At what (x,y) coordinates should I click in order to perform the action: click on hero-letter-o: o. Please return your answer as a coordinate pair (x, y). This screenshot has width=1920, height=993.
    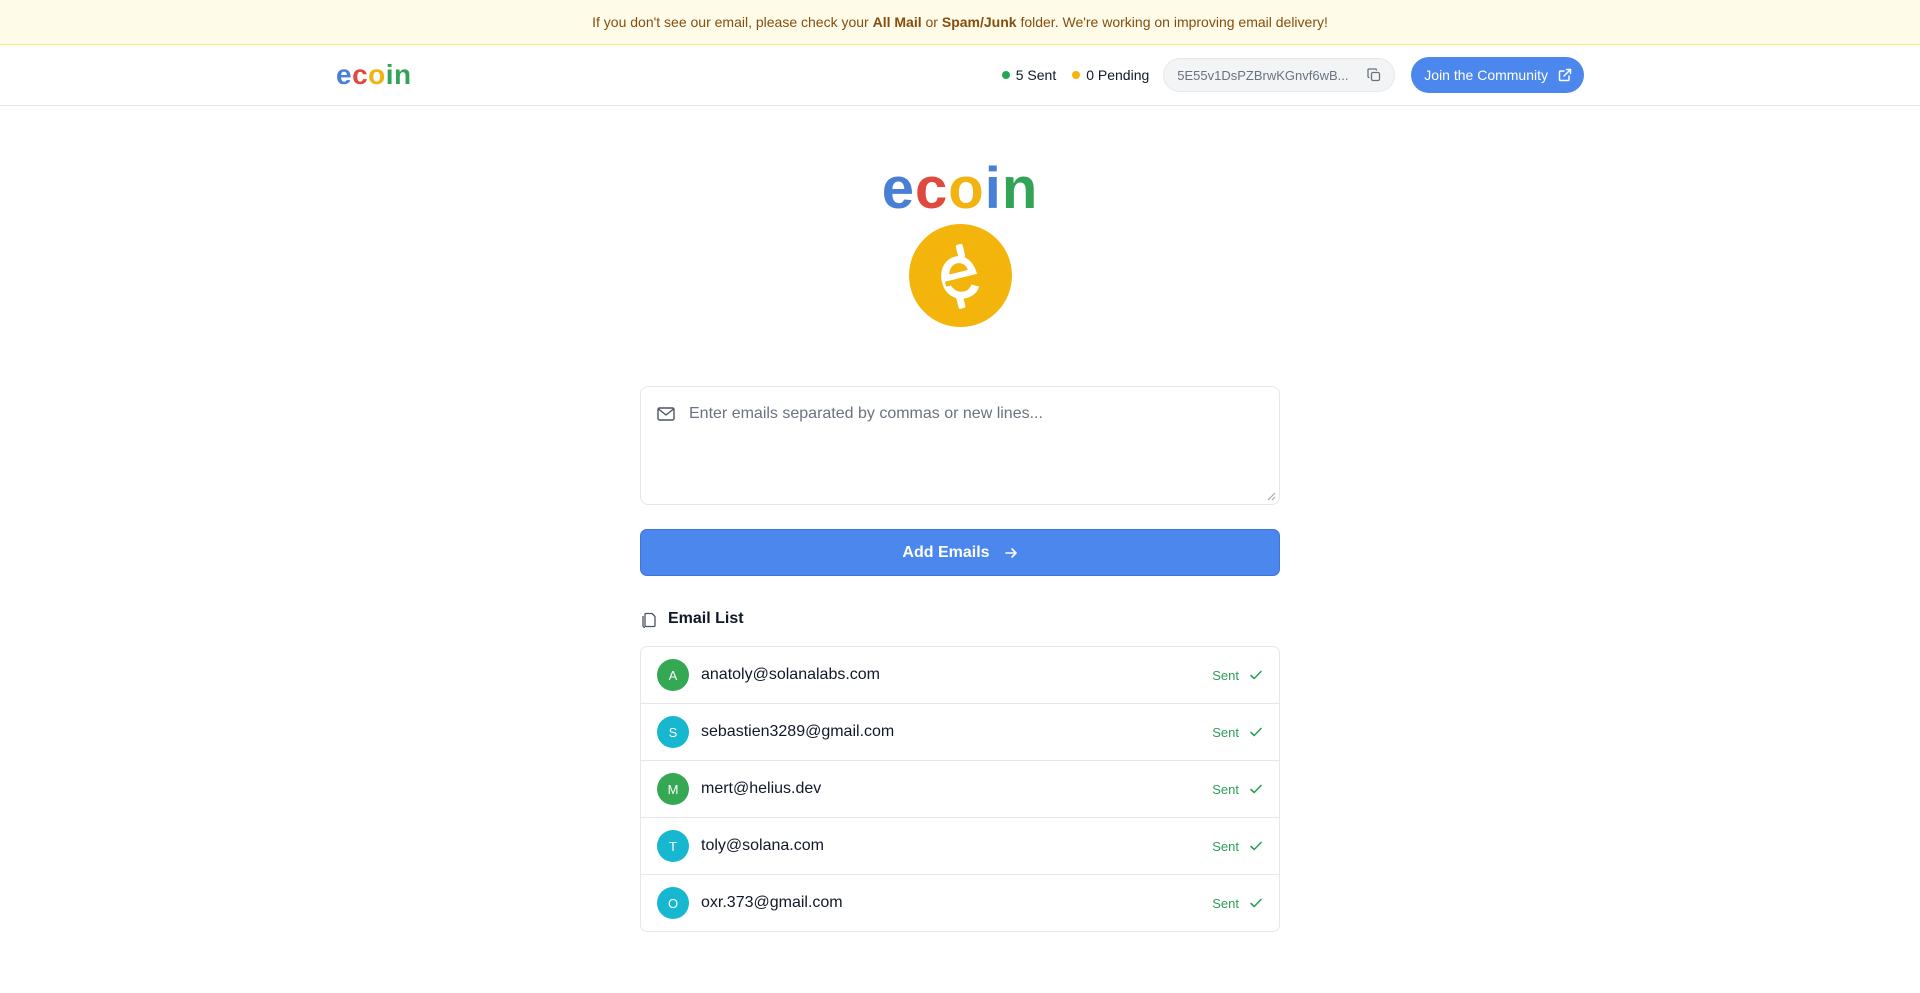
    Looking at the image, I should click on (966, 188).